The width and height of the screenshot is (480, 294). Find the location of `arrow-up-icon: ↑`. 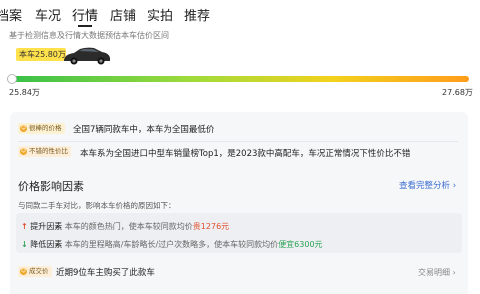

arrow-up-icon: ↑ is located at coordinates (24, 226).